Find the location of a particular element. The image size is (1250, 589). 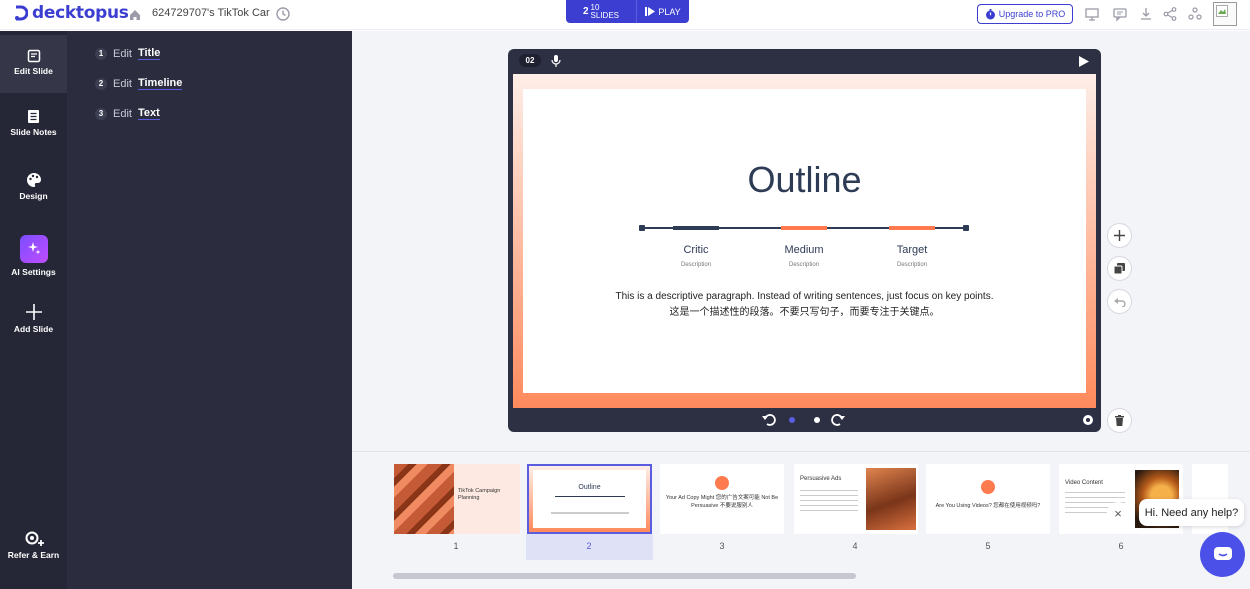

edit-item-number: 2 is located at coordinates (101, 83).